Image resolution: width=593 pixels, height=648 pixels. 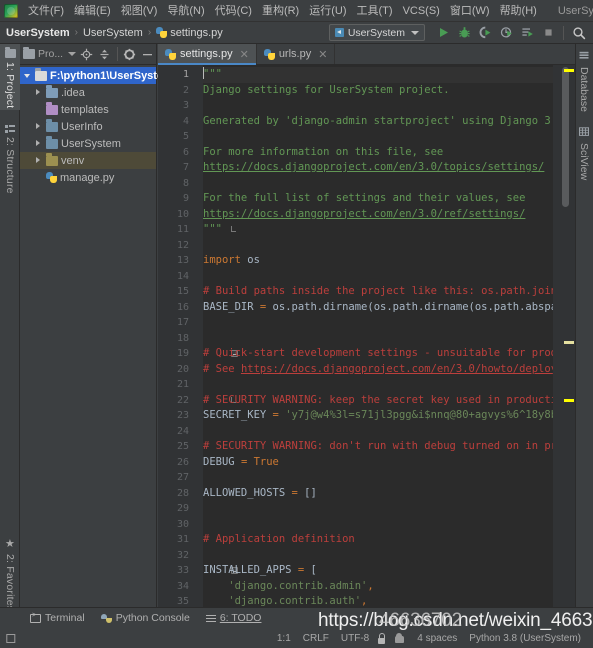 What do you see at coordinates (548, 32) in the screenshot?
I see `stop-button` at bounding box center [548, 32].